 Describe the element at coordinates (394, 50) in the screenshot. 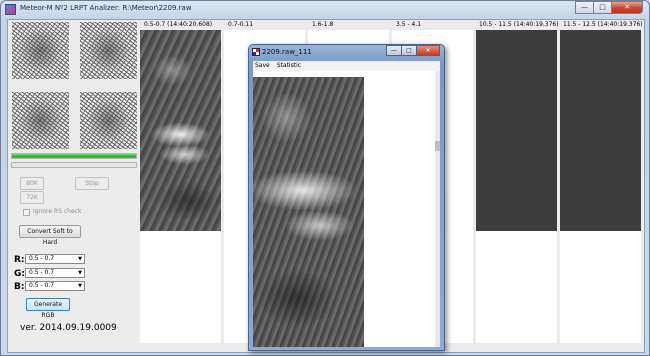

I see `child-minimize-button: —` at that location.